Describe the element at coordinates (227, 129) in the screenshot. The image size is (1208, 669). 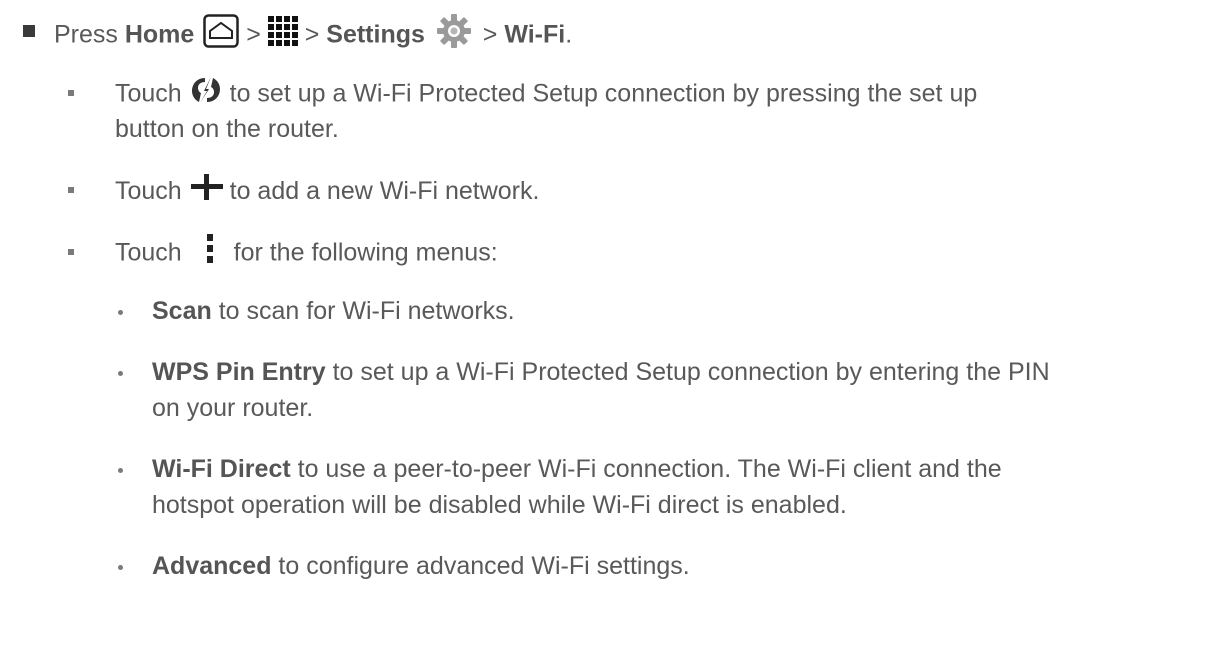
I see `touch-wps-text-2: button on the router.` at that location.